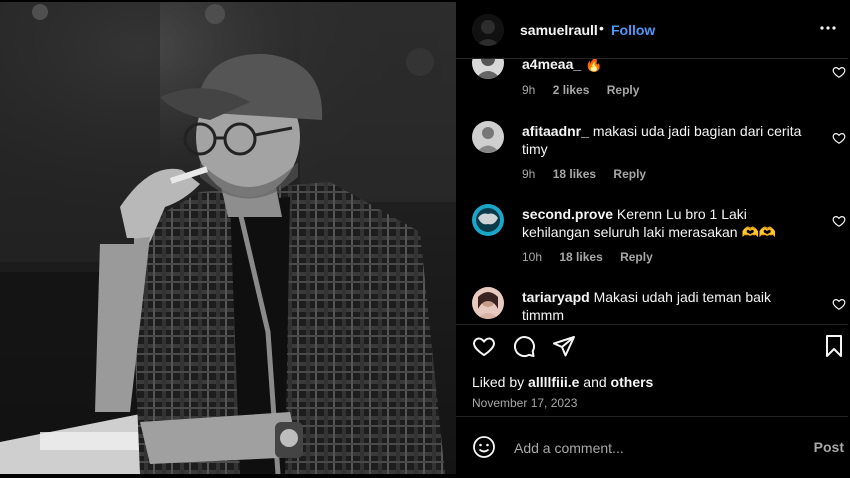 The image size is (850, 478). Describe the element at coordinates (594, 65) in the screenshot. I see `comment-text: 🔥` at that location.